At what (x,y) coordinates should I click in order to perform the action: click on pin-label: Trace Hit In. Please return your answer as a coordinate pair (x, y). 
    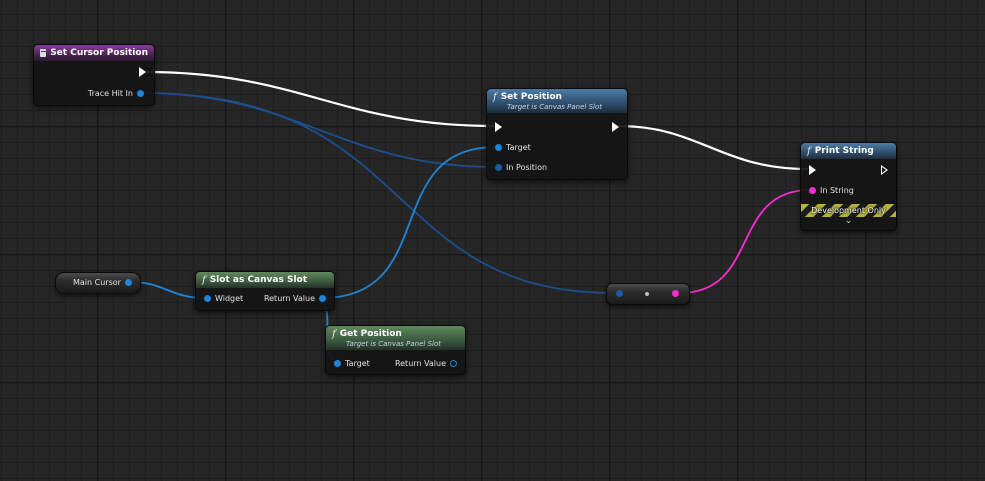
    Looking at the image, I should click on (110, 93).